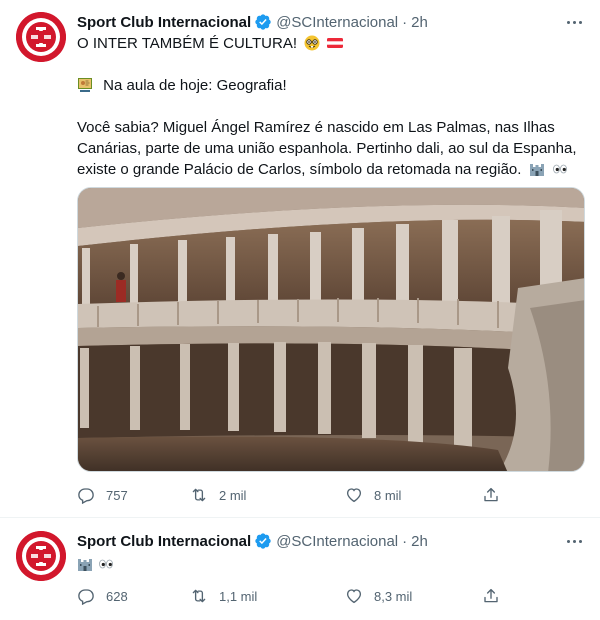 The width and height of the screenshot is (600, 620). Describe the element at coordinates (373, 495) in the screenshot. I see `like-button: 8 mil` at that location.